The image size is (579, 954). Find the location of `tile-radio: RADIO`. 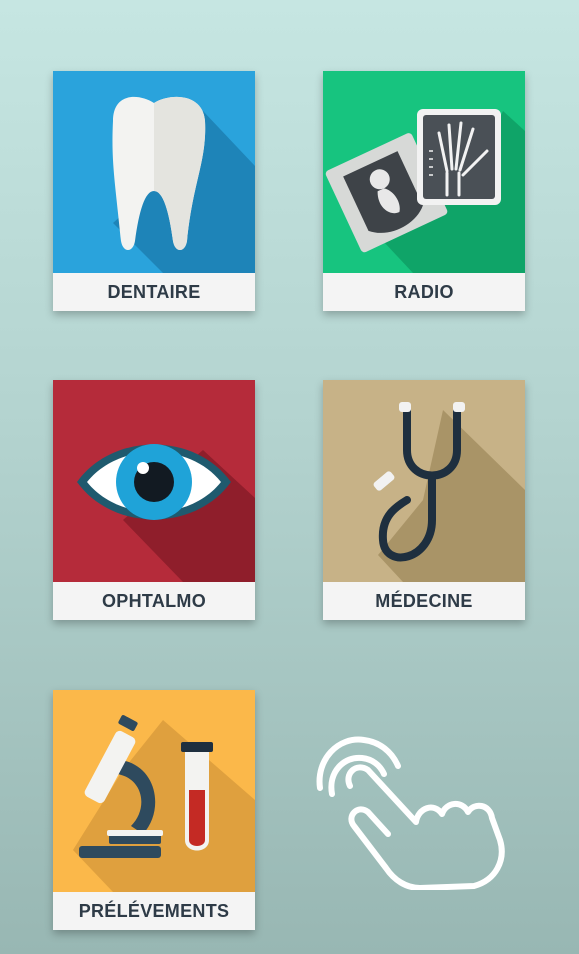

tile-radio: RADIO is located at coordinates (424, 191).